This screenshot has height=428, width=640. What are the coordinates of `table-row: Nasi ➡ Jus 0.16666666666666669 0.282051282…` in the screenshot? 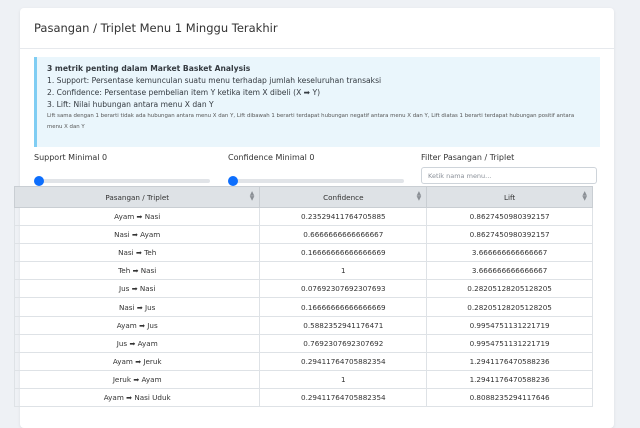 It's located at (303, 307).